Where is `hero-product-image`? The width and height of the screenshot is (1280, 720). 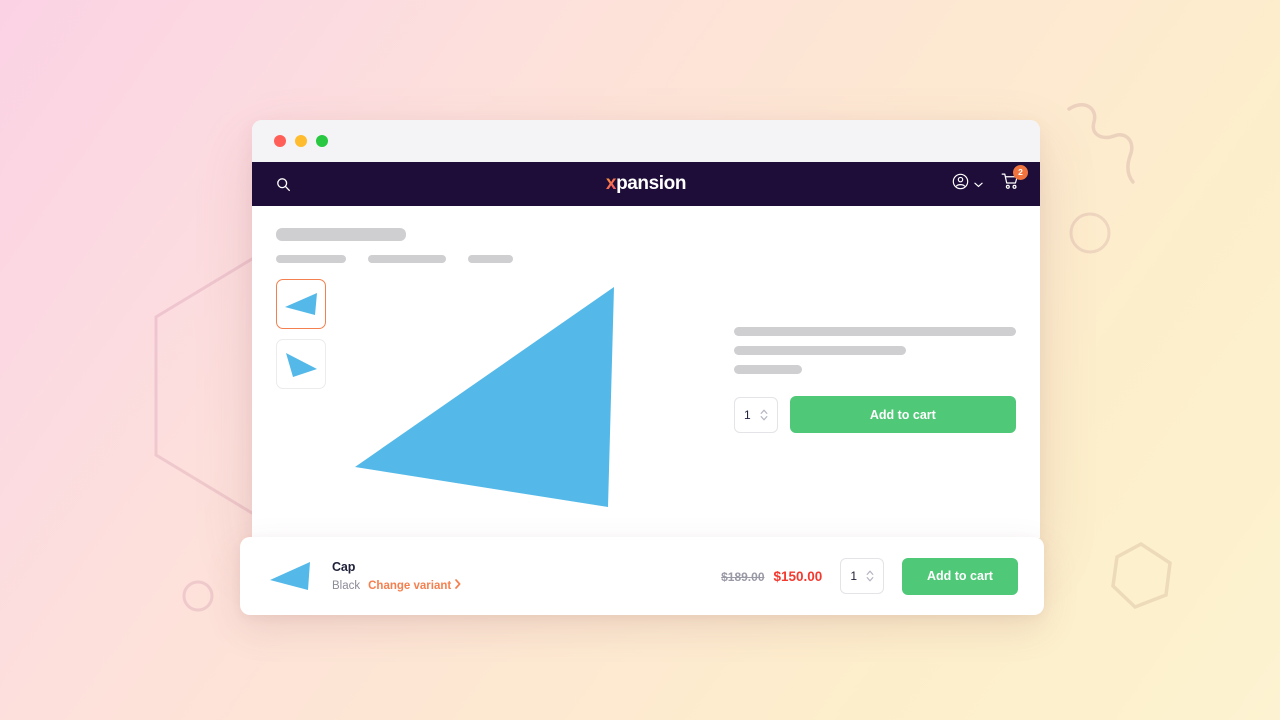
hero-product-image is located at coordinates (525, 399).